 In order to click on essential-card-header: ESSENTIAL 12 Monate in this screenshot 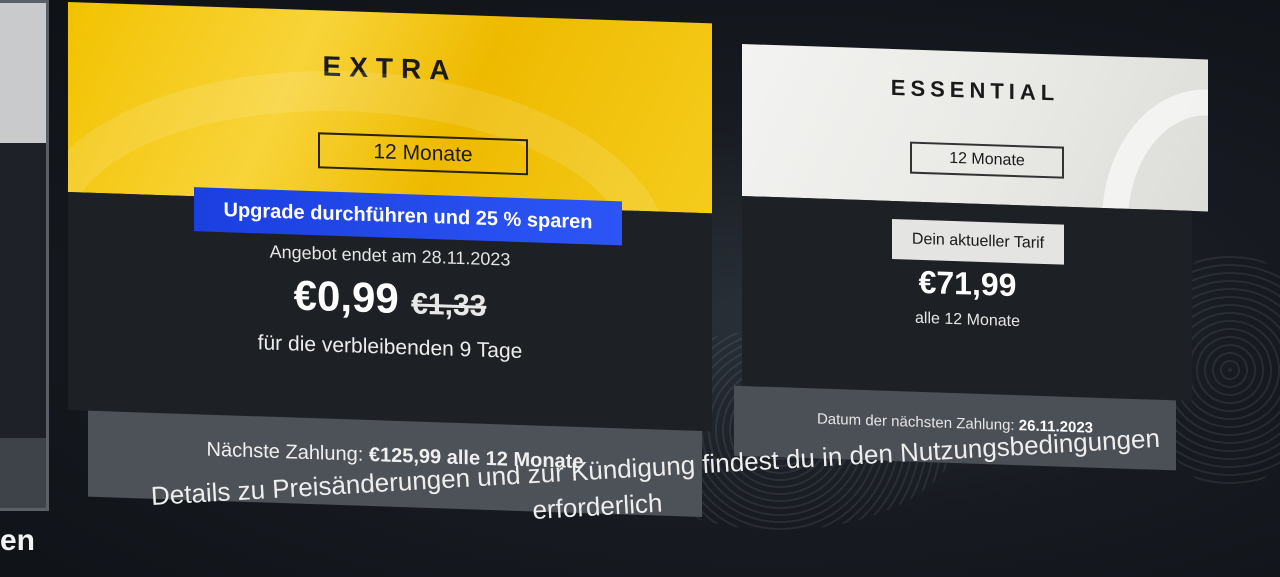, I will do `click(975, 128)`.